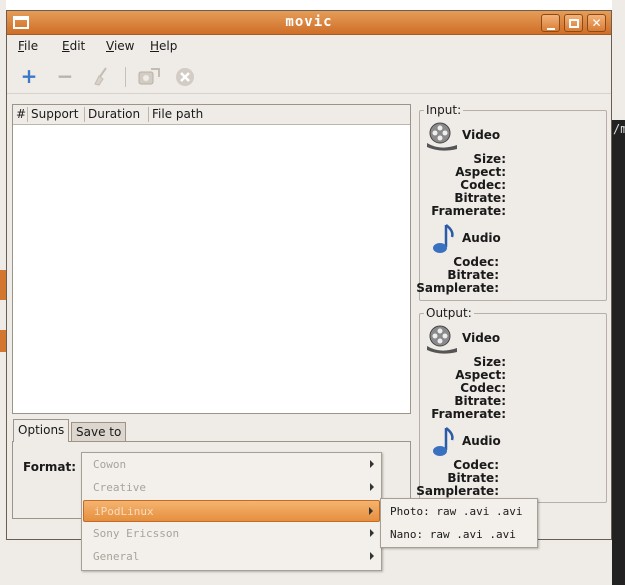 The width and height of the screenshot is (625, 585). What do you see at coordinates (120, 46) in the screenshot?
I see `menu-view: View` at bounding box center [120, 46].